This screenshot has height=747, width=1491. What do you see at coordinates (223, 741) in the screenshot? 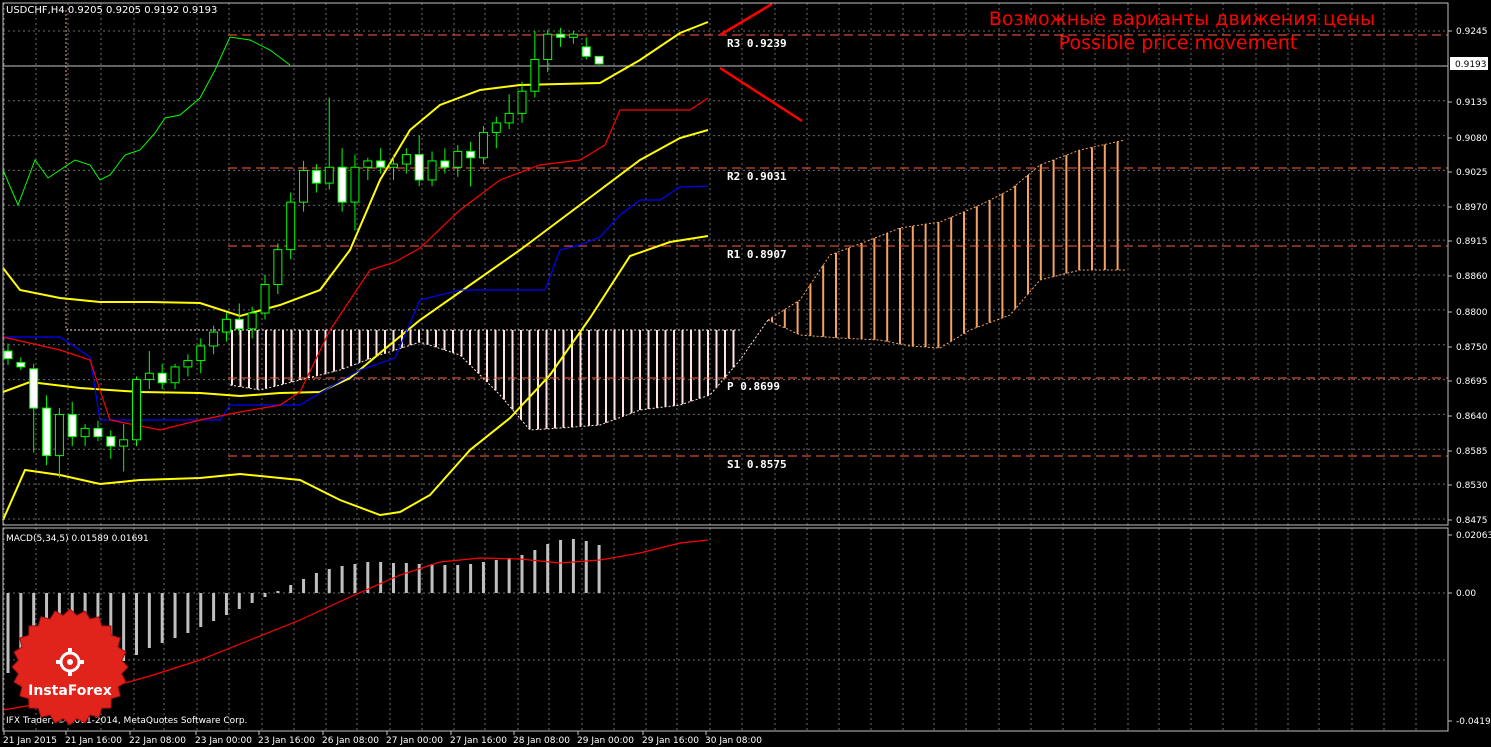
I see `time-tick-label: 23 Jan 00:00` at bounding box center [223, 741].